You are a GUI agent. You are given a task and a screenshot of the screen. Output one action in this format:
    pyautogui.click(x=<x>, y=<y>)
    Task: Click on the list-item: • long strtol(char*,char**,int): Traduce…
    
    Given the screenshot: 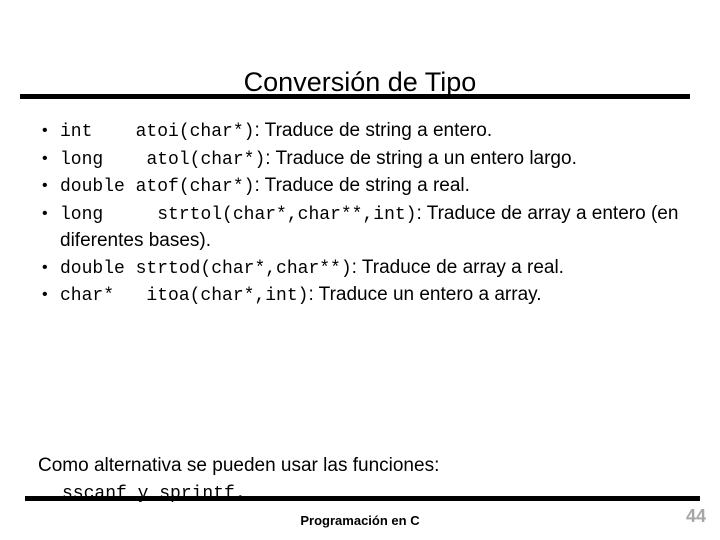 What is the action you would take?
    pyautogui.click(x=368, y=228)
    